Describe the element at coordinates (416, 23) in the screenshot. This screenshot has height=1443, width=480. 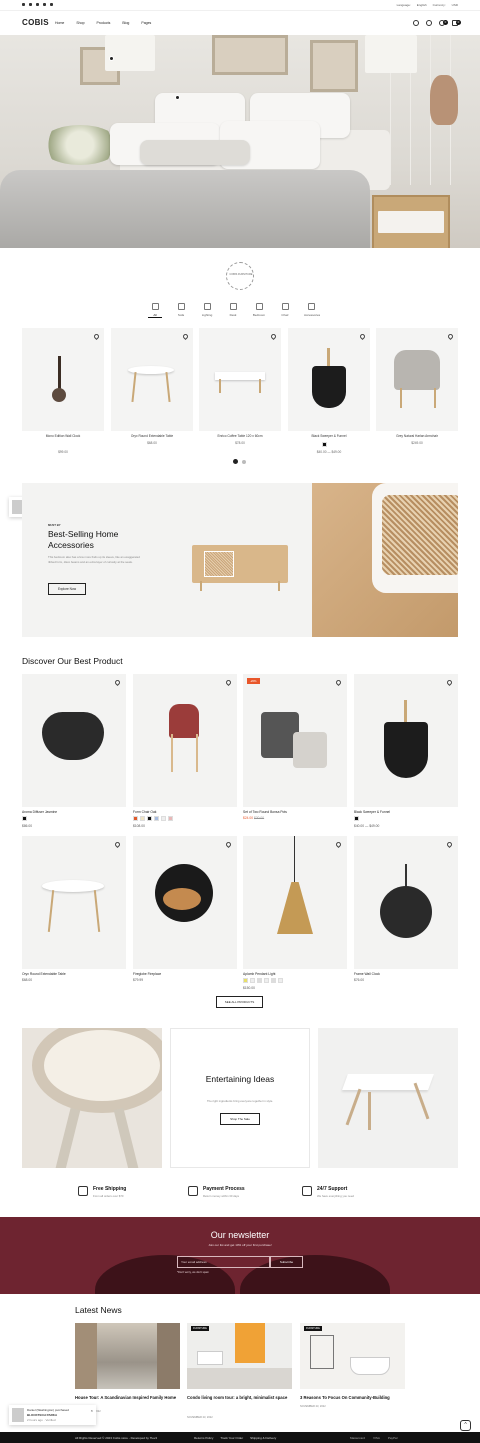
I see `search-icon` at that location.